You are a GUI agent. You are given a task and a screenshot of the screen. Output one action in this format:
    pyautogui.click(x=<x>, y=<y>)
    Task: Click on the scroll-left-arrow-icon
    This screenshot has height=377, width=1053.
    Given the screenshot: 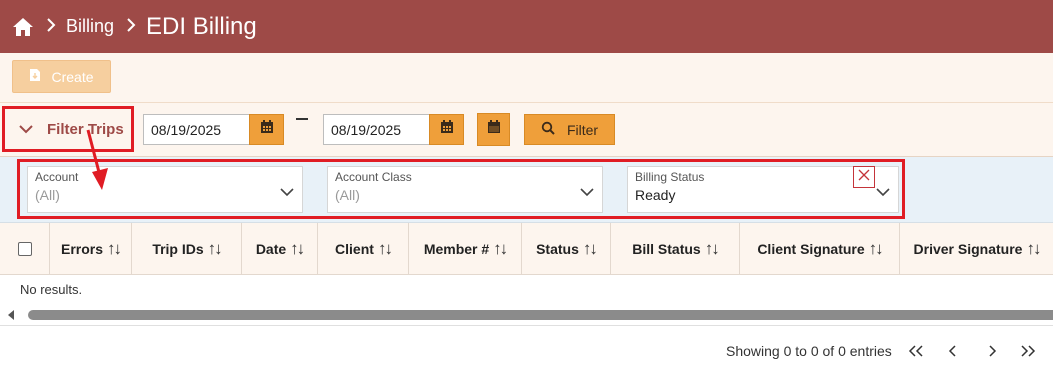 What is the action you would take?
    pyautogui.click(x=11, y=315)
    